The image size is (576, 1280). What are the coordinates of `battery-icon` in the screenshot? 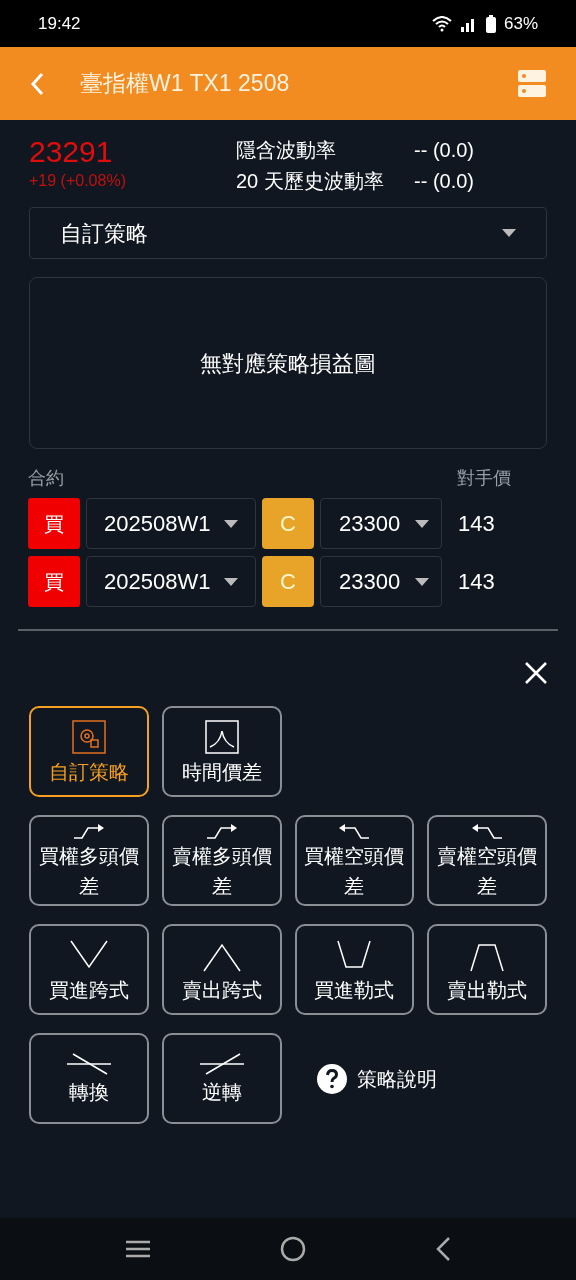 It's located at (490, 23).